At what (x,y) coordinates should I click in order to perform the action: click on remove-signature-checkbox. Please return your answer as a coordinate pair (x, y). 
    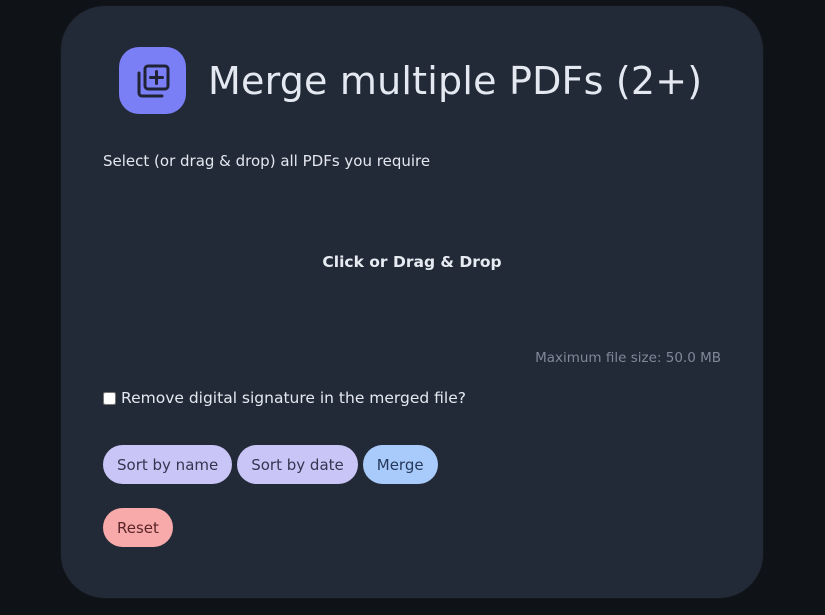
    Looking at the image, I should click on (109, 398).